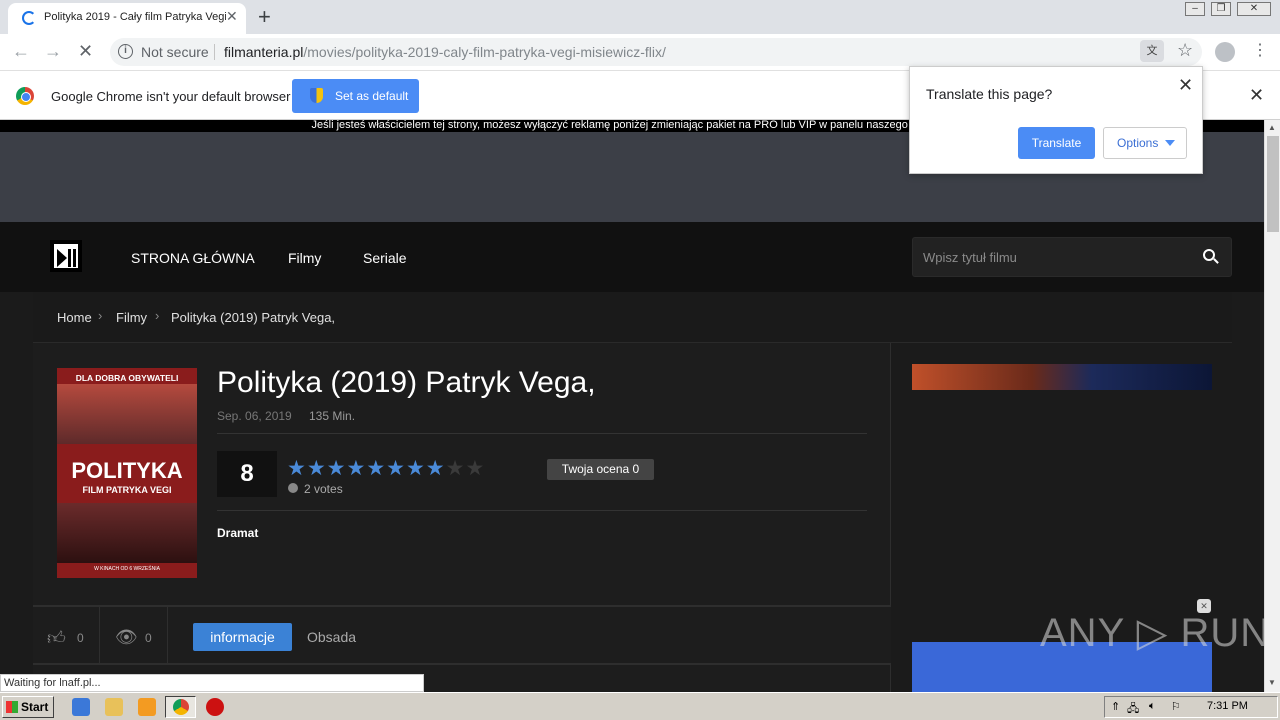 The width and height of the screenshot is (1280, 720). I want to click on user-icon, so click(293, 488).